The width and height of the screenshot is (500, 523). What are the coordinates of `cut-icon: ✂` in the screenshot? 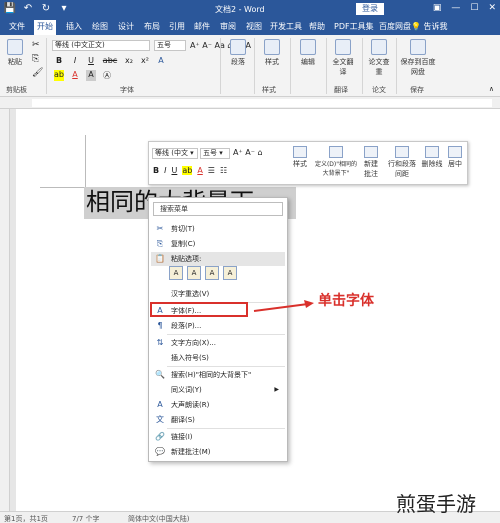 It's located at (36, 45).